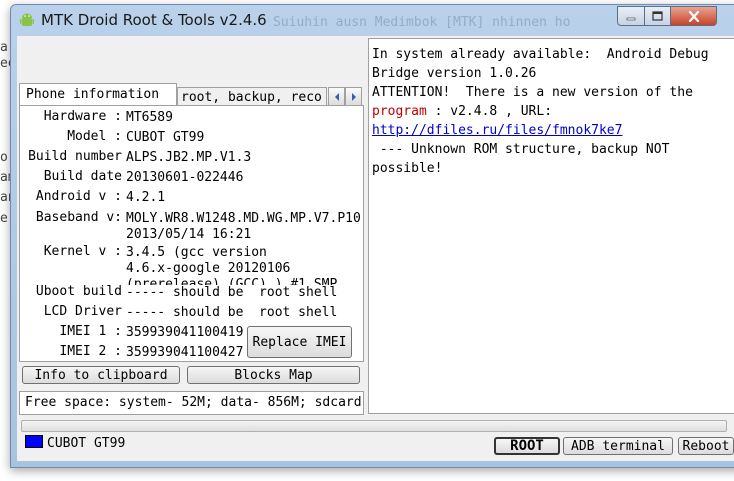 Image resolution: width=734 pixels, height=481 pixels. What do you see at coordinates (252, 96) in the screenshot?
I see `tab-root-backup-recovery: root, backup, reco` at bounding box center [252, 96].